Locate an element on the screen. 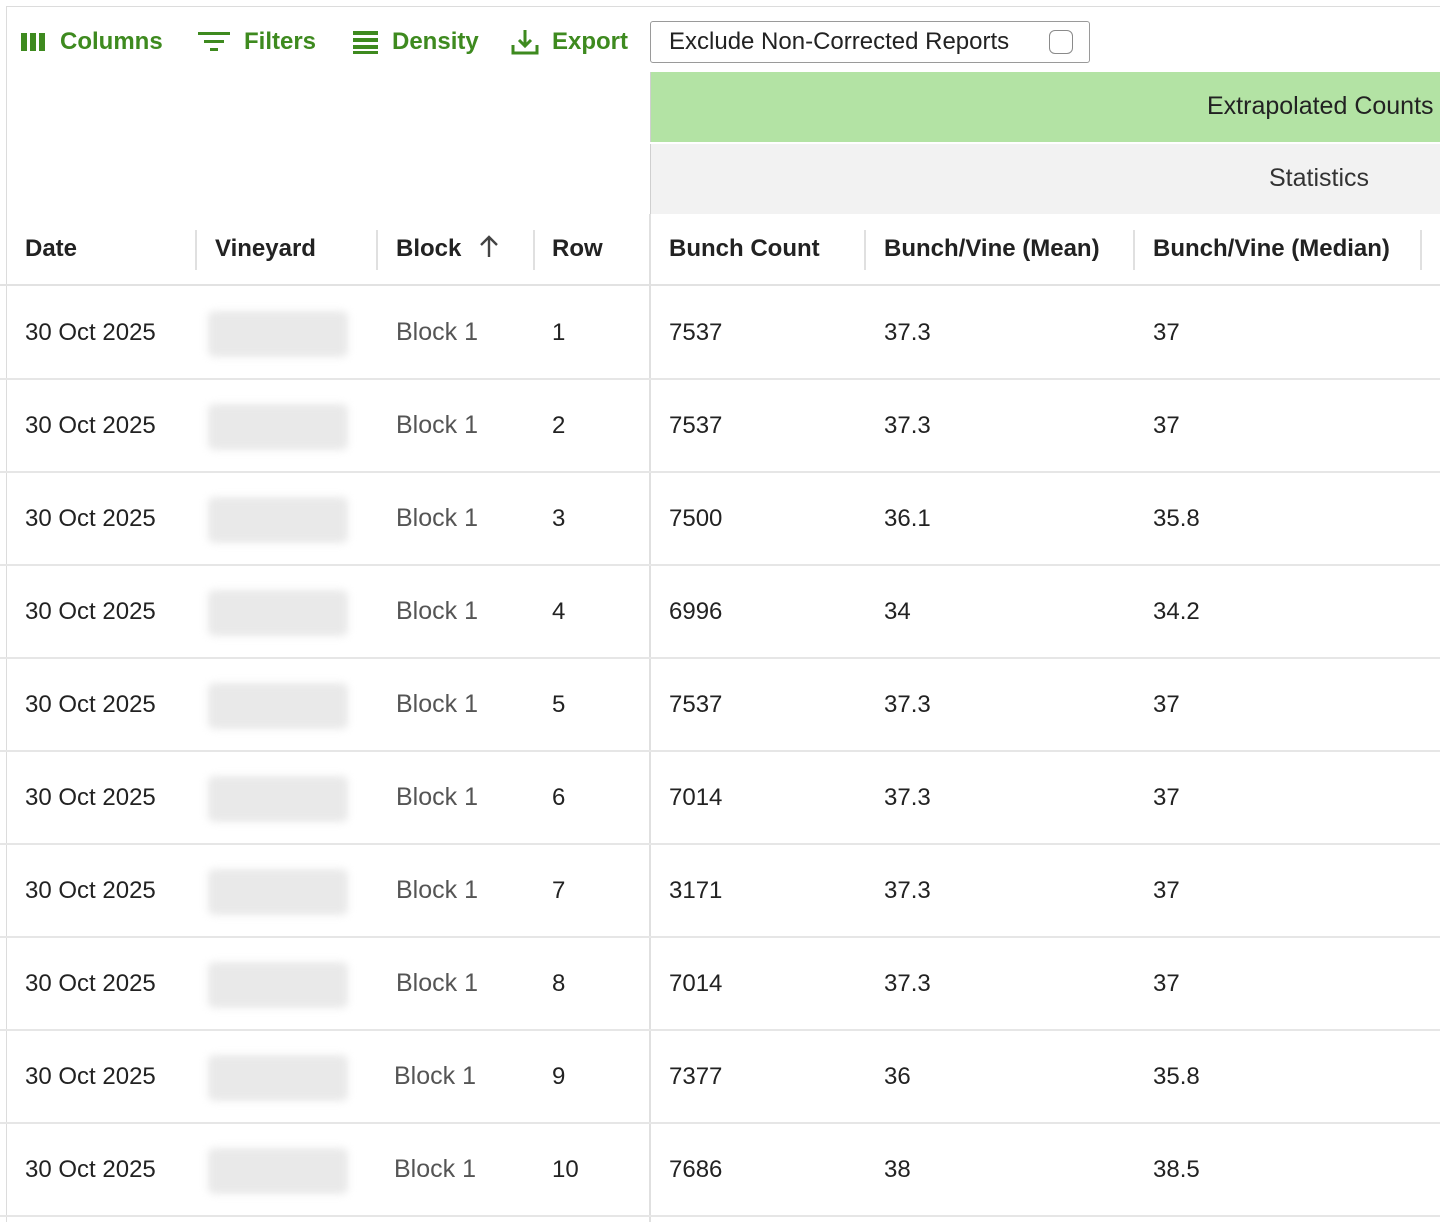  column-header-vineyard-label: Vineyard is located at coordinates (265, 248).